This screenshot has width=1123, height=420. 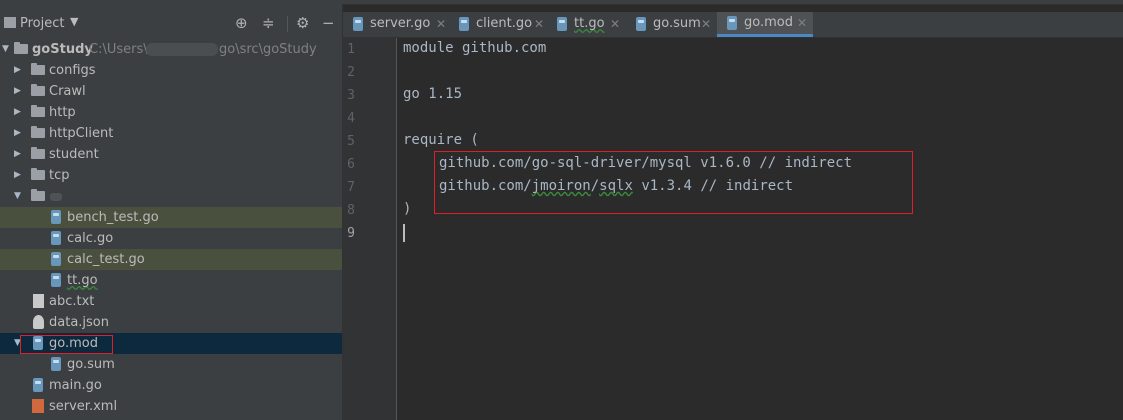 What do you see at coordinates (673, 182) in the screenshot?
I see `require-highlight-box` at bounding box center [673, 182].